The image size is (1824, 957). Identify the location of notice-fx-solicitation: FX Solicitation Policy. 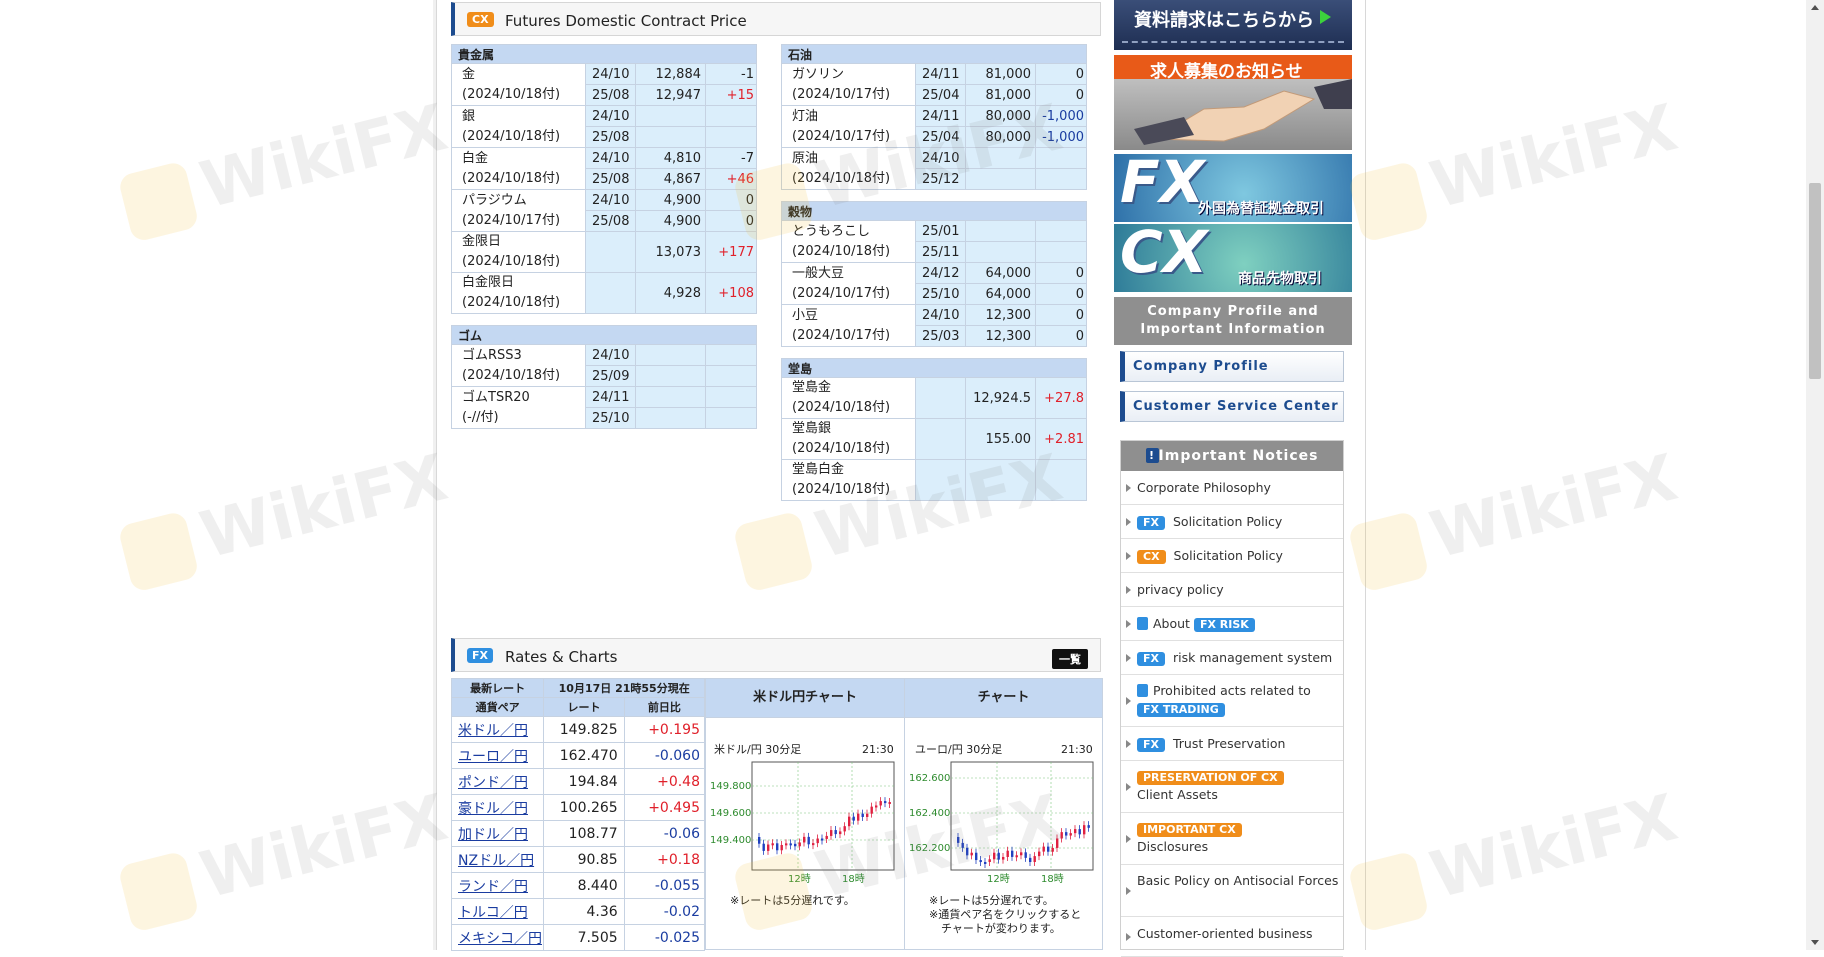
(1232, 522).